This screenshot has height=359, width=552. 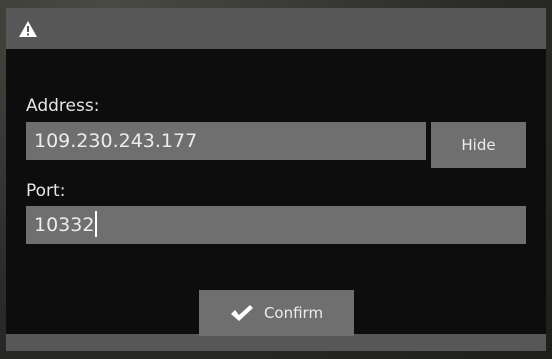 I want to click on footer-strip, so click(x=276, y=342).